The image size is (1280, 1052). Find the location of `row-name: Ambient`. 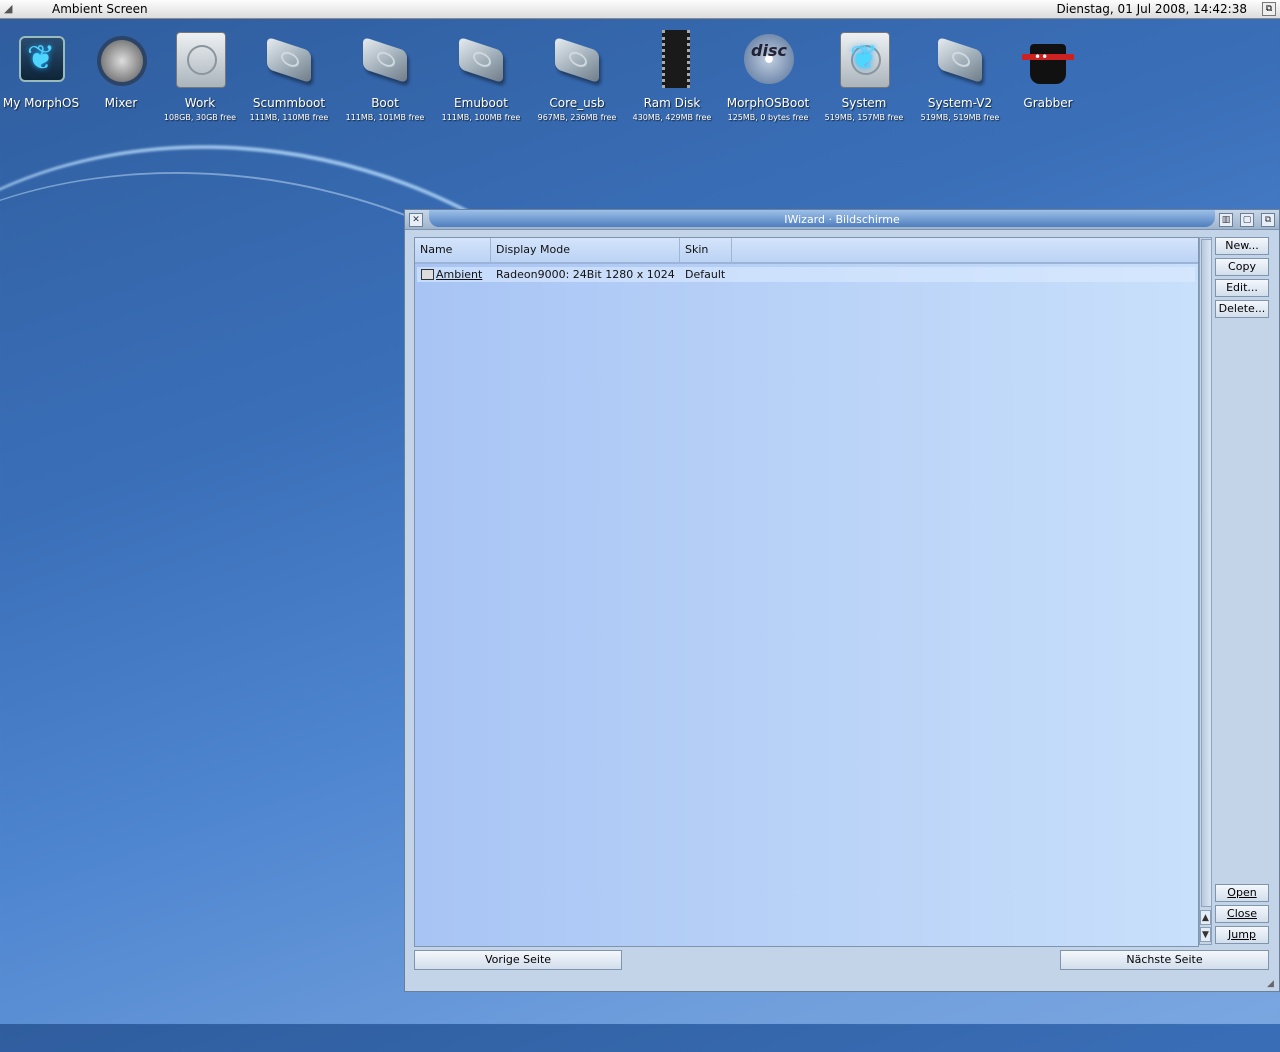

row-name: Ambient is located at coordinates (459, 274).